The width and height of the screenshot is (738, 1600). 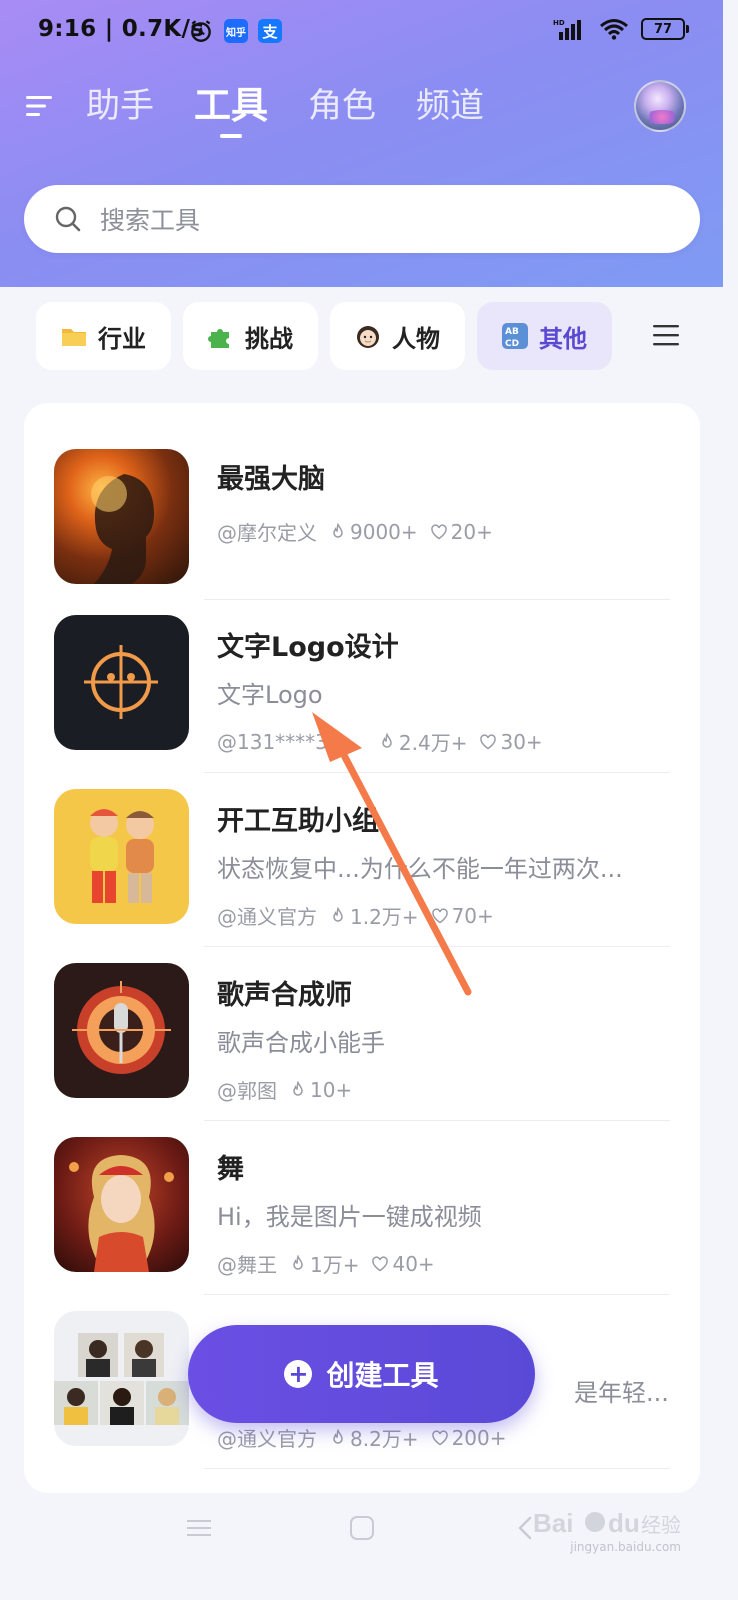 I want to click on views-stat: 2.4万+, so click(x=423, y=741).